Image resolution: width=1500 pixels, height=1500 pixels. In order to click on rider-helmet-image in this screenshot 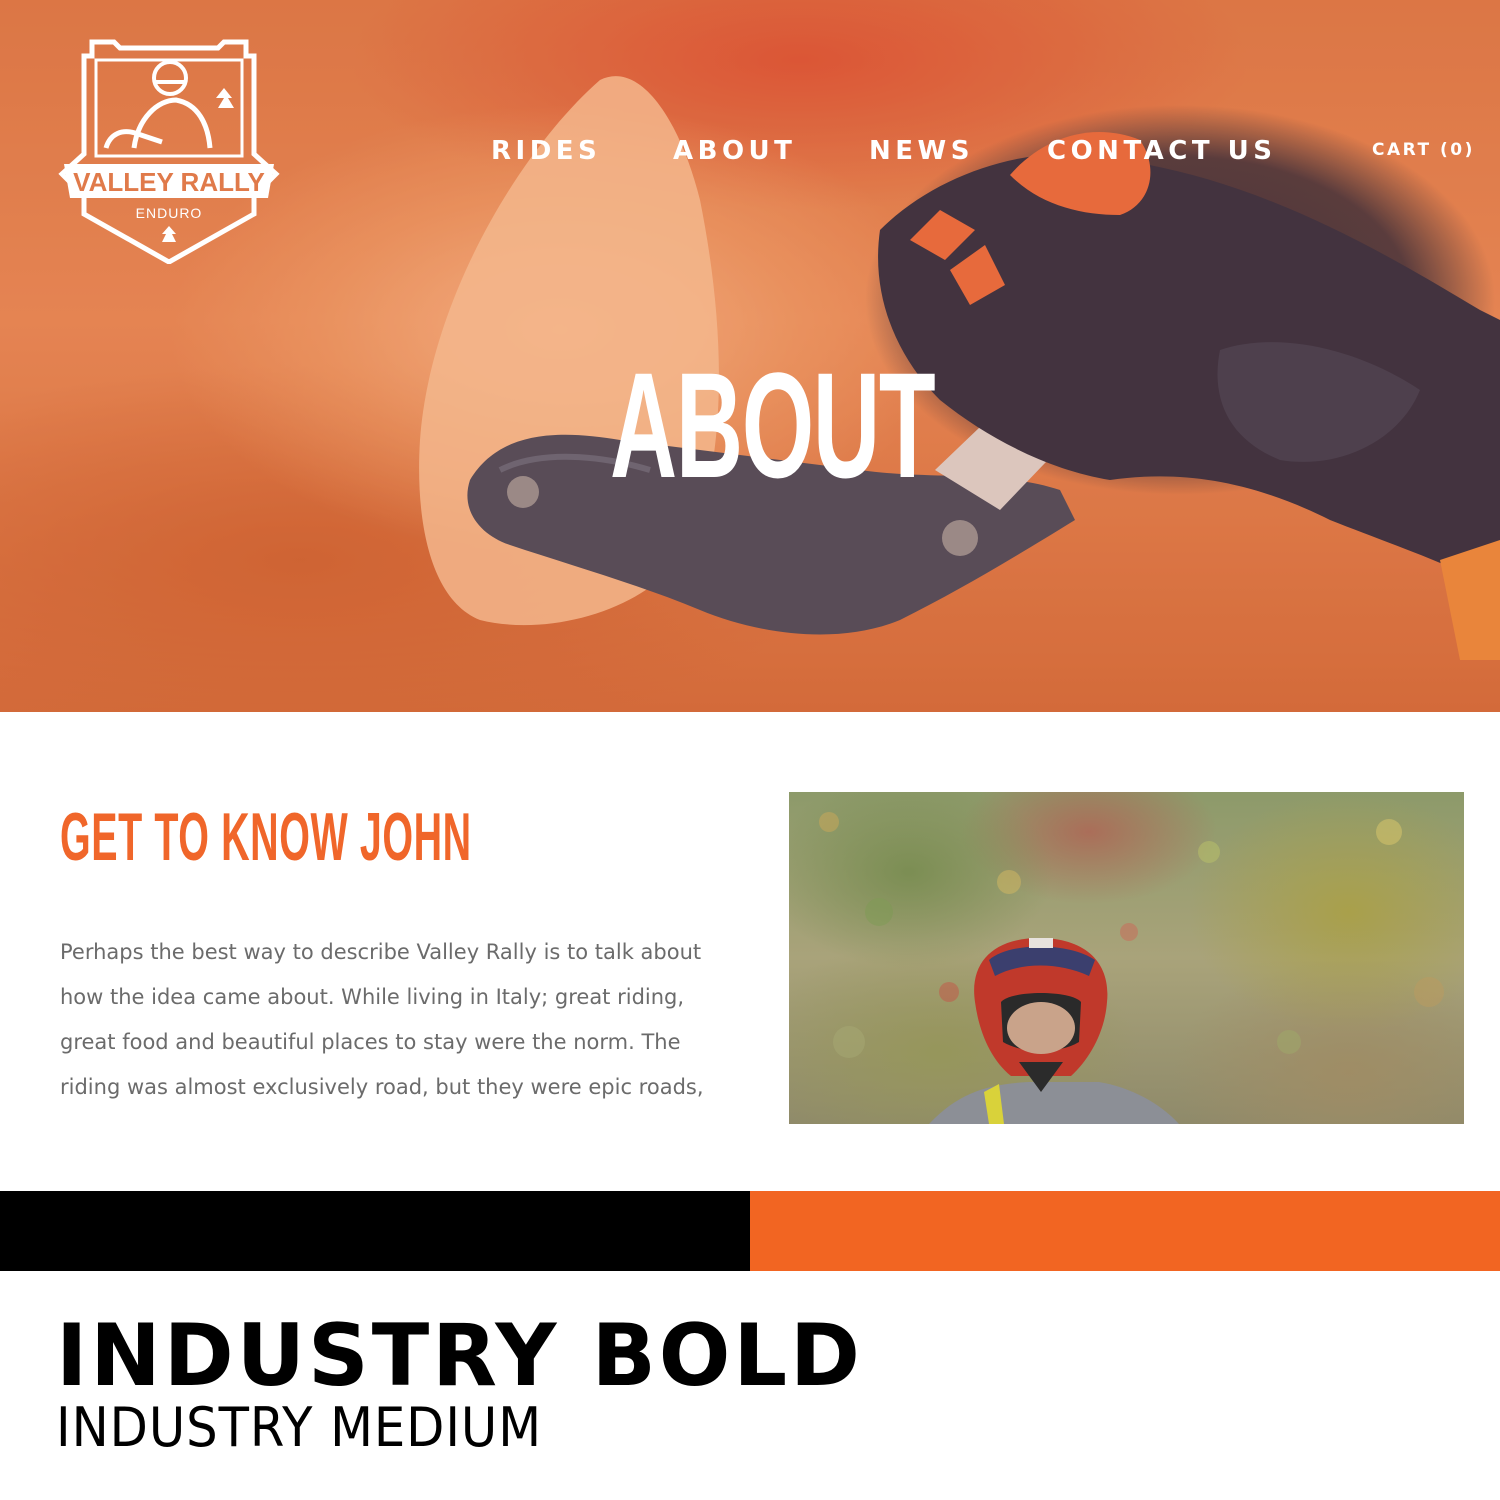, I will do `click(1131, 968)`.